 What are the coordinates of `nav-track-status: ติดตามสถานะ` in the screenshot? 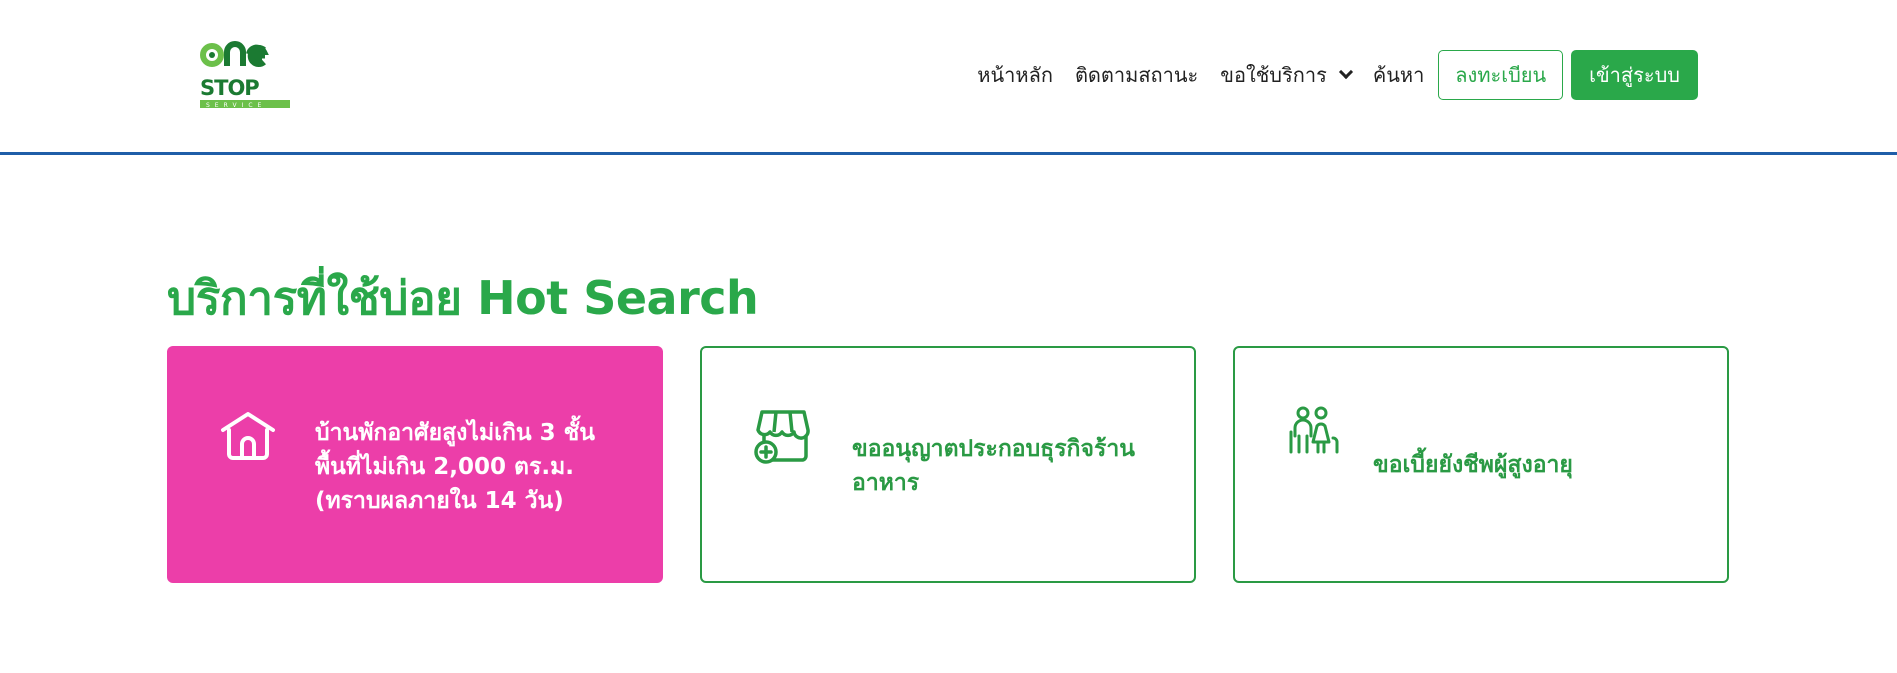 It's located at (1136, 75).